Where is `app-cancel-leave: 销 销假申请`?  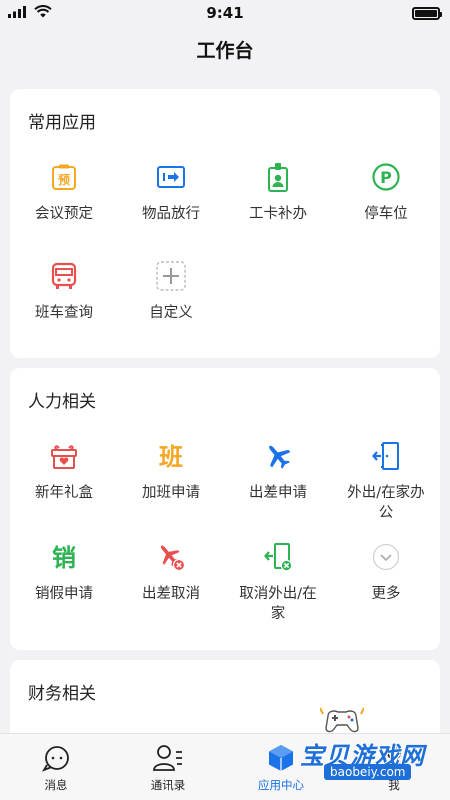 app-cancel-leave: 销 销假申请 is located at coordinates (64, 573).